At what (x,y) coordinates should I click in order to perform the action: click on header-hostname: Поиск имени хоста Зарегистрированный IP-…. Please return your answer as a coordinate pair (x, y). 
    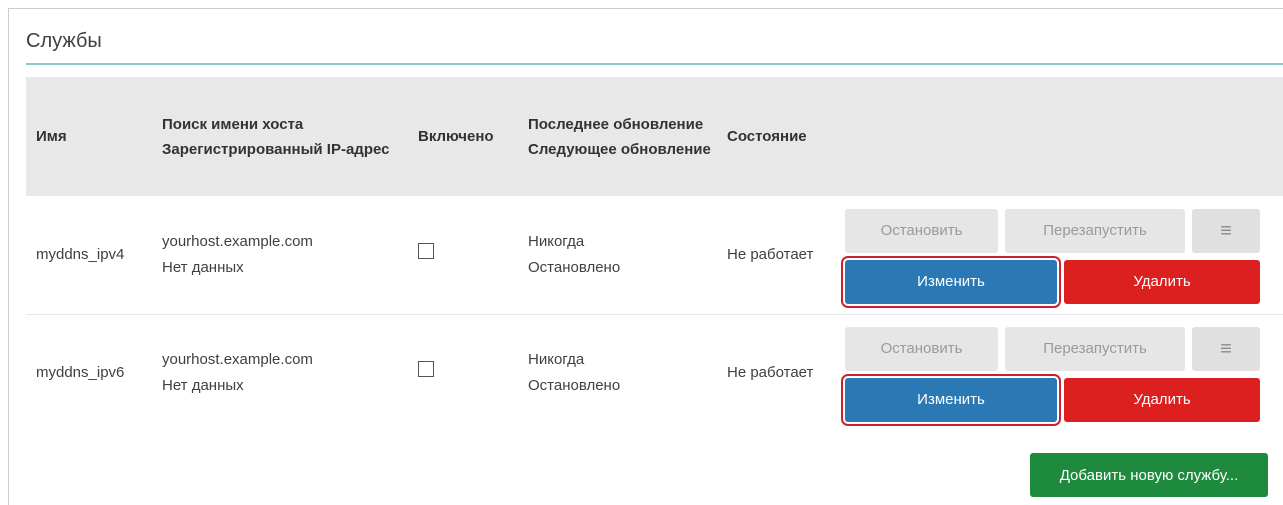
    Looking at the image, I should click on (280, 136).